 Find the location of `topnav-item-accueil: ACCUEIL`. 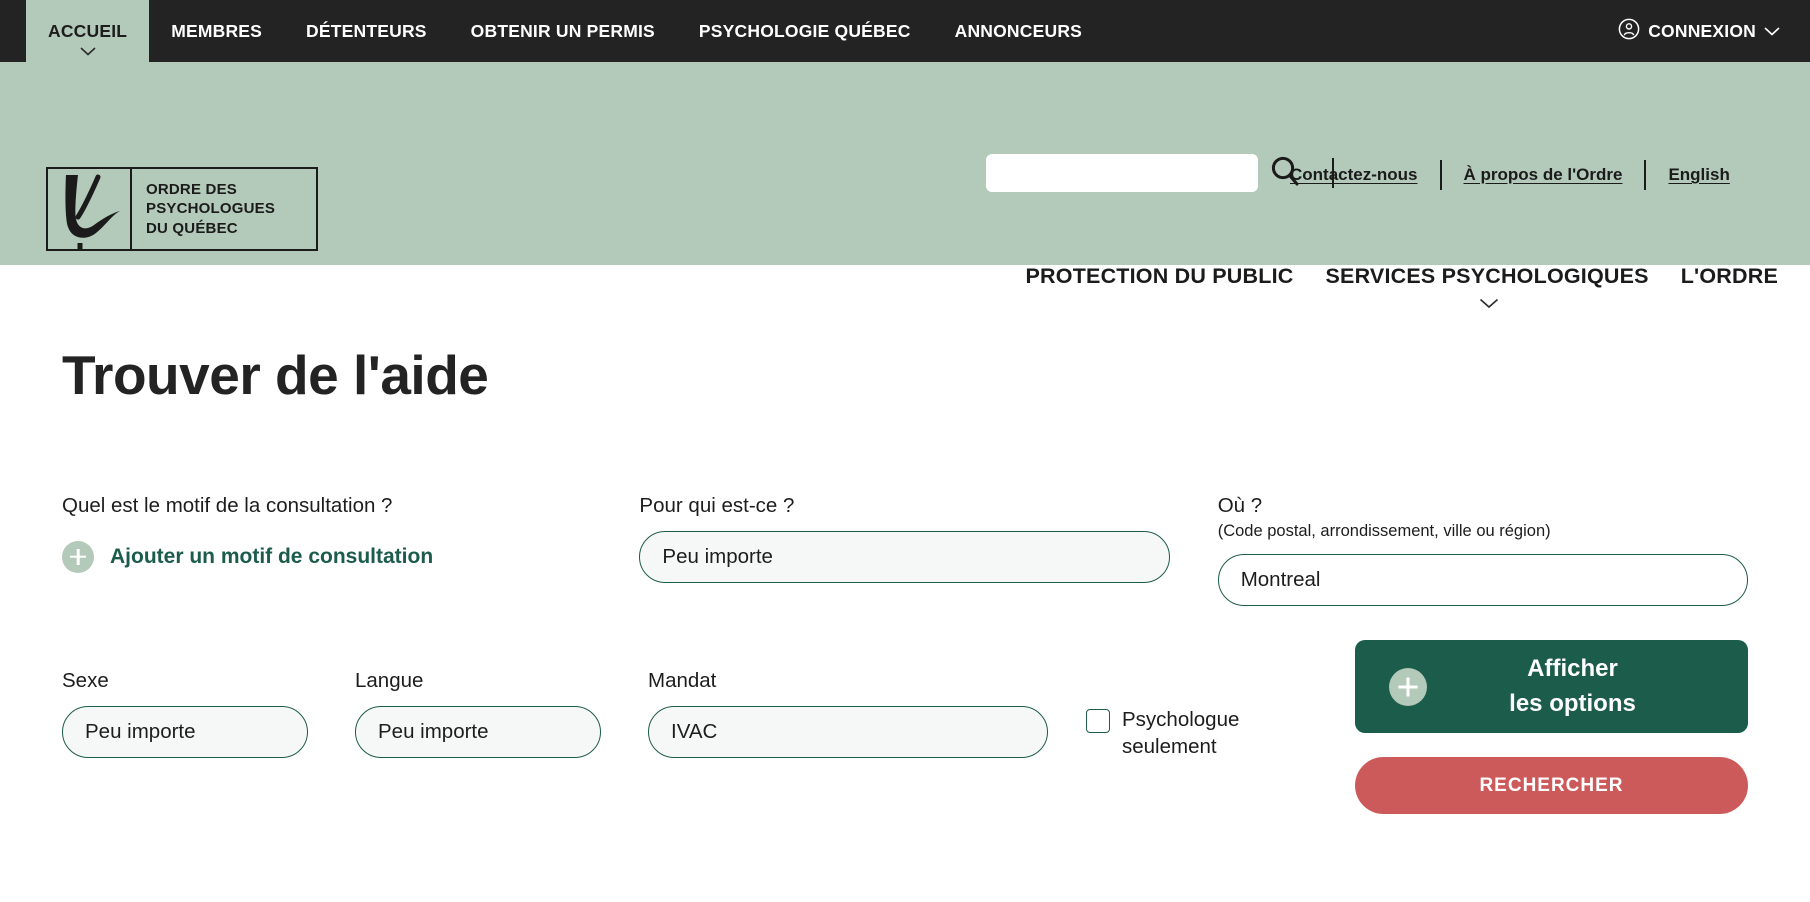

topnav-item-accueil: ACCUEIL is located at coordinates (88, 31).